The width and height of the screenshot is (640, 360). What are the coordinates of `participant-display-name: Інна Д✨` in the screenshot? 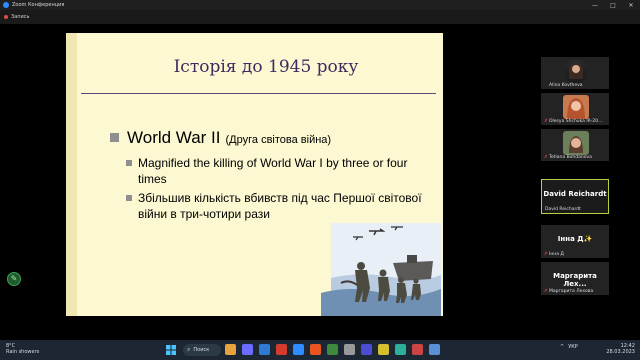 It's located at (575, 239).